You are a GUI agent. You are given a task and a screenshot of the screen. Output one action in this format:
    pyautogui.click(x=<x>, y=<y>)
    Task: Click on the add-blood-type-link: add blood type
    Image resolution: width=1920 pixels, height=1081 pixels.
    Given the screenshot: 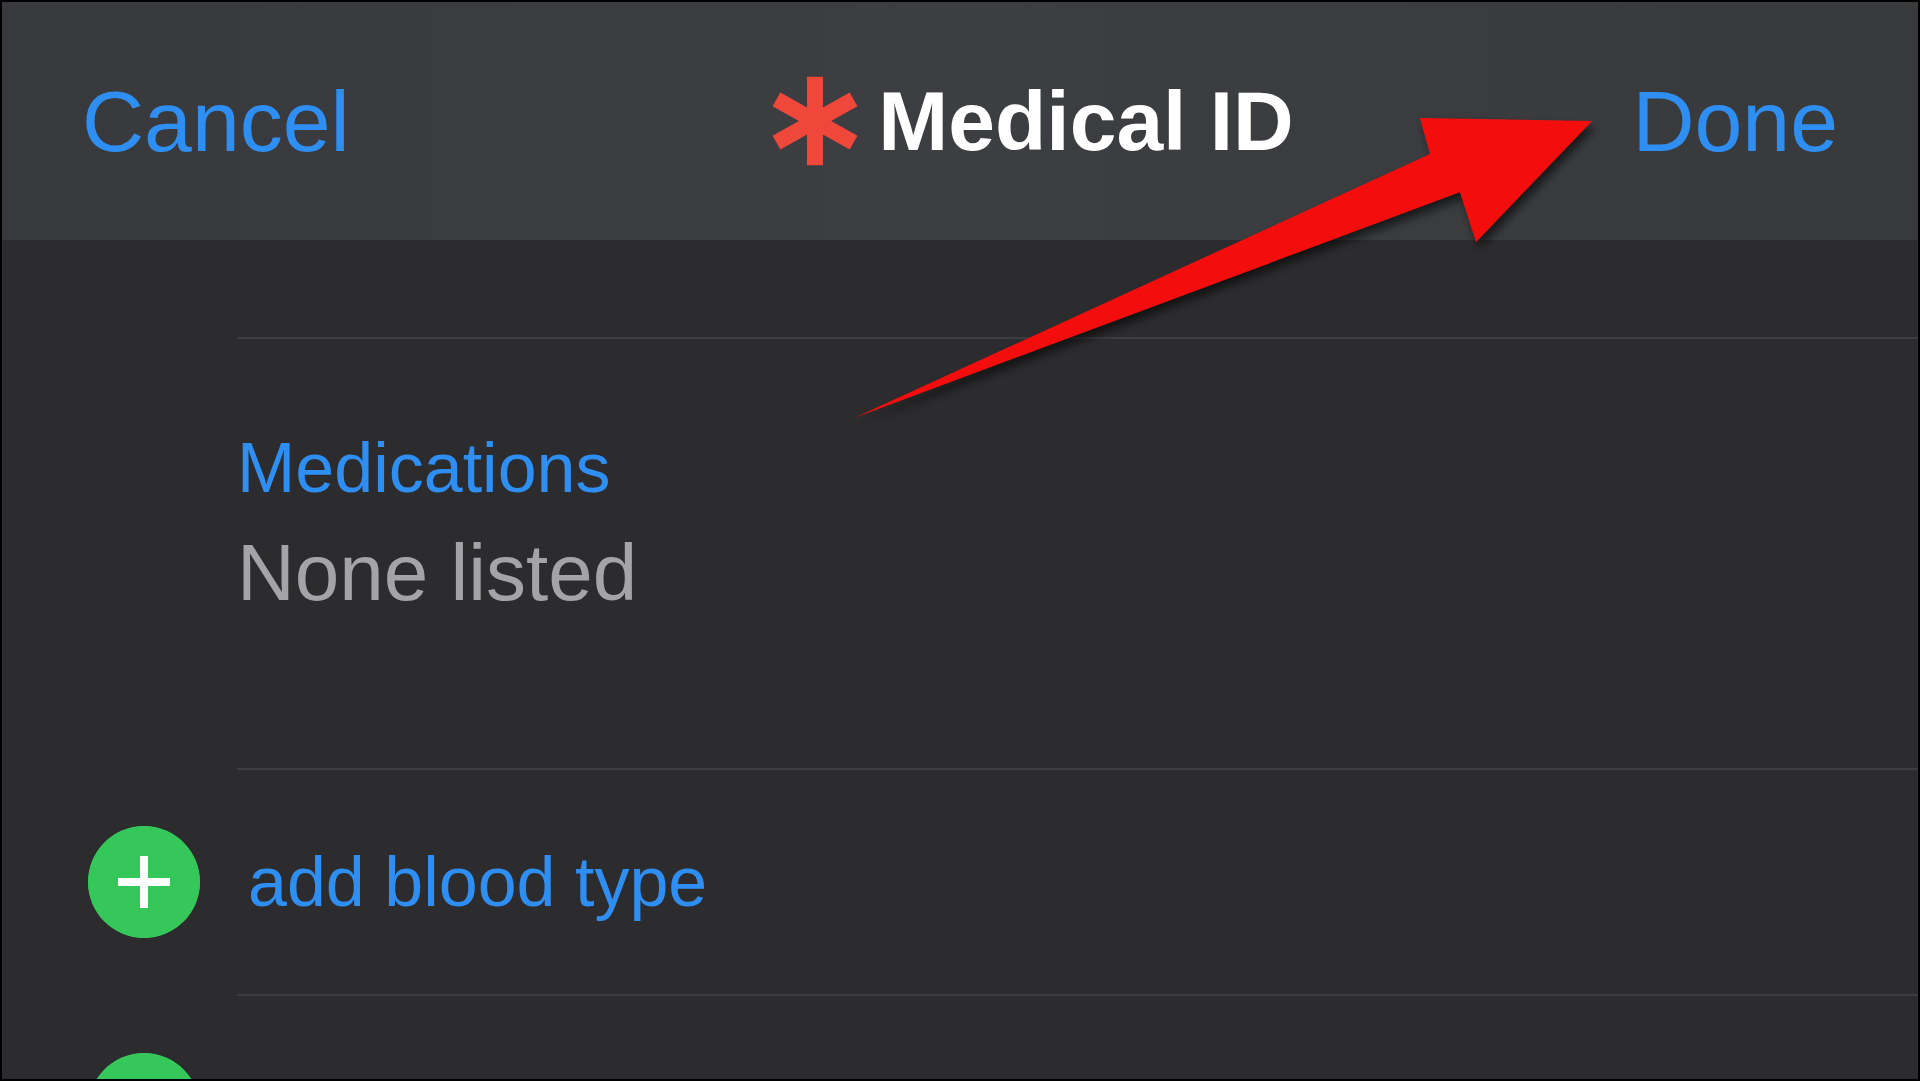 What is the action you would take?
    pyautogui.click(x=478, y=882)
    